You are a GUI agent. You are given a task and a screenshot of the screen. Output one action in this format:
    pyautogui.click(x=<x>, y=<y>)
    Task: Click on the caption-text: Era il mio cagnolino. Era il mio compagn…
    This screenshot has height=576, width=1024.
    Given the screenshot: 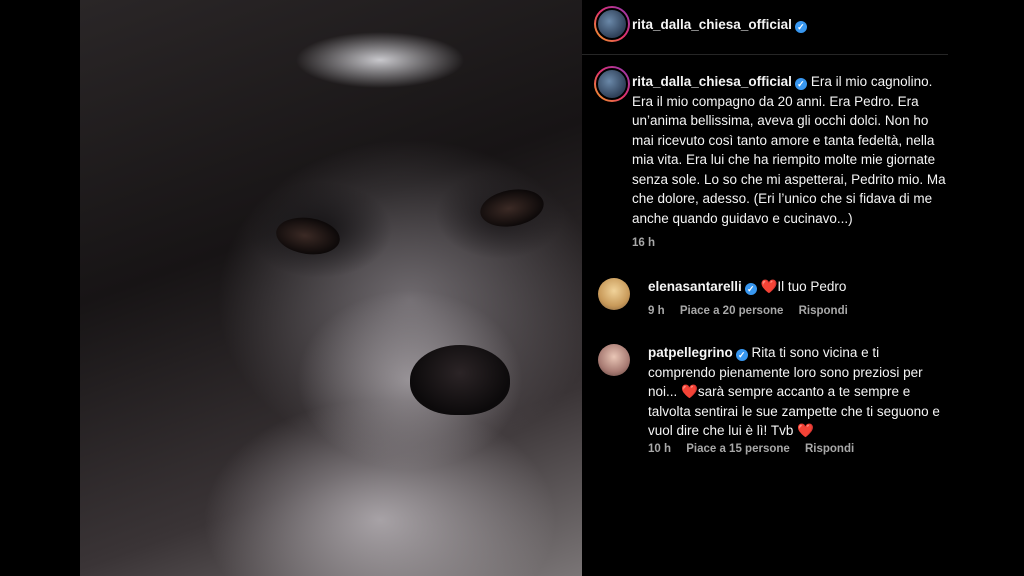 What is the action you would take?
    pyautogui.click(x=789, y=150)
    